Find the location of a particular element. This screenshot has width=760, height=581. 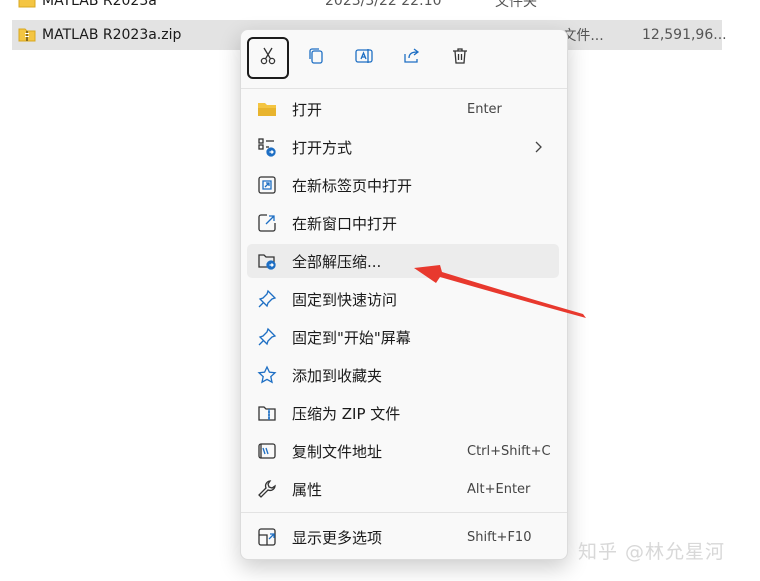

watermark-text: 知乎 @林允星河 is located at coordinates (652, 552).